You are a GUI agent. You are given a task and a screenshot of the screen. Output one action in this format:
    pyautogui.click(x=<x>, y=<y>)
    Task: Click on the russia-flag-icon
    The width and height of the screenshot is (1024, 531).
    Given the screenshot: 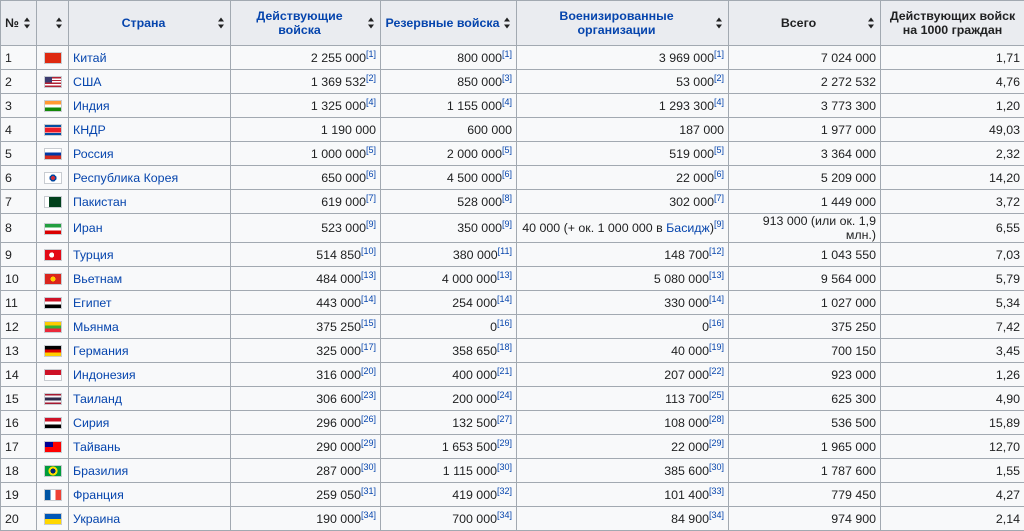 What is the action you would take?
    pyautogui.click(x=53, y=154)
    